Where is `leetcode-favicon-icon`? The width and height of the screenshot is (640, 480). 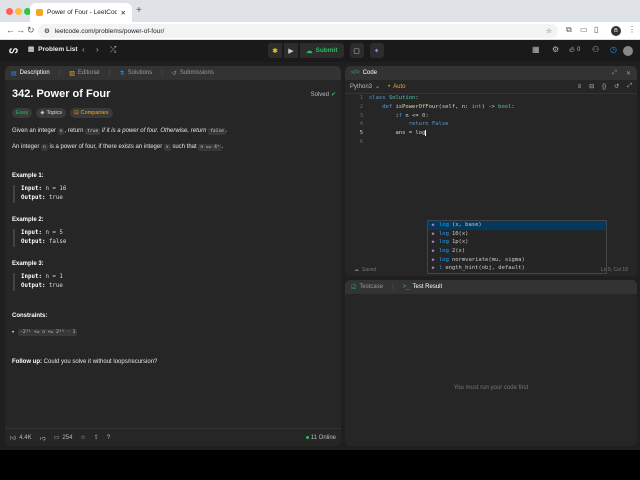 leetcode-favicon-icon is located at coordinates (39, 12).